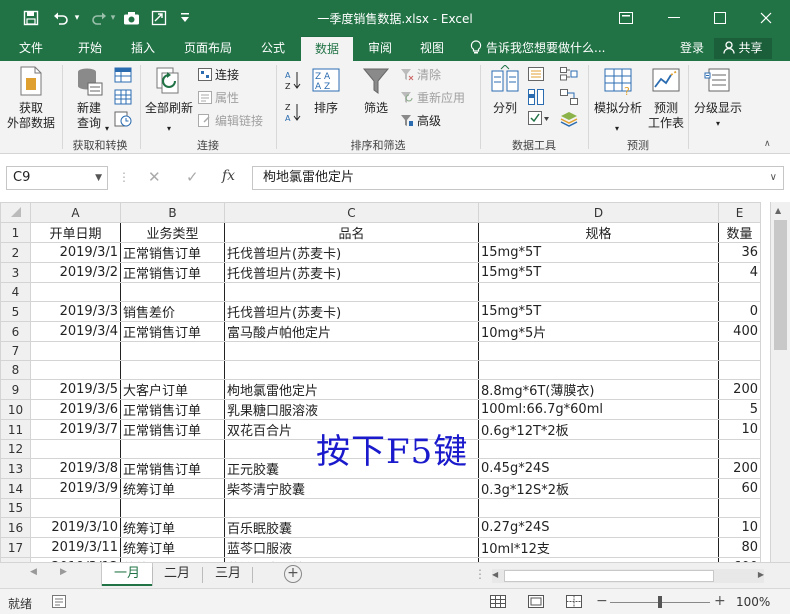  I want to click on cell-a: 2019/3/7, so click(75, 429).